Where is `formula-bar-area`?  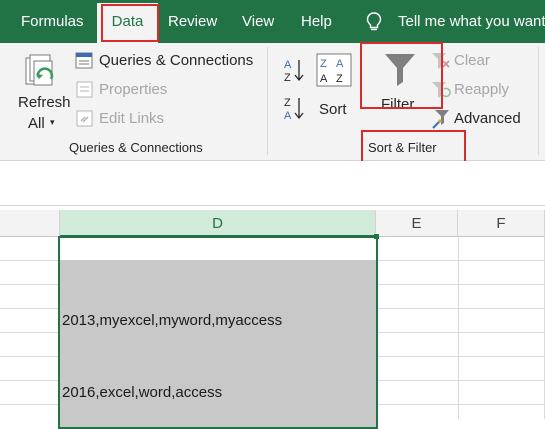
formula-bar-area is located at coordinates (272, 183).